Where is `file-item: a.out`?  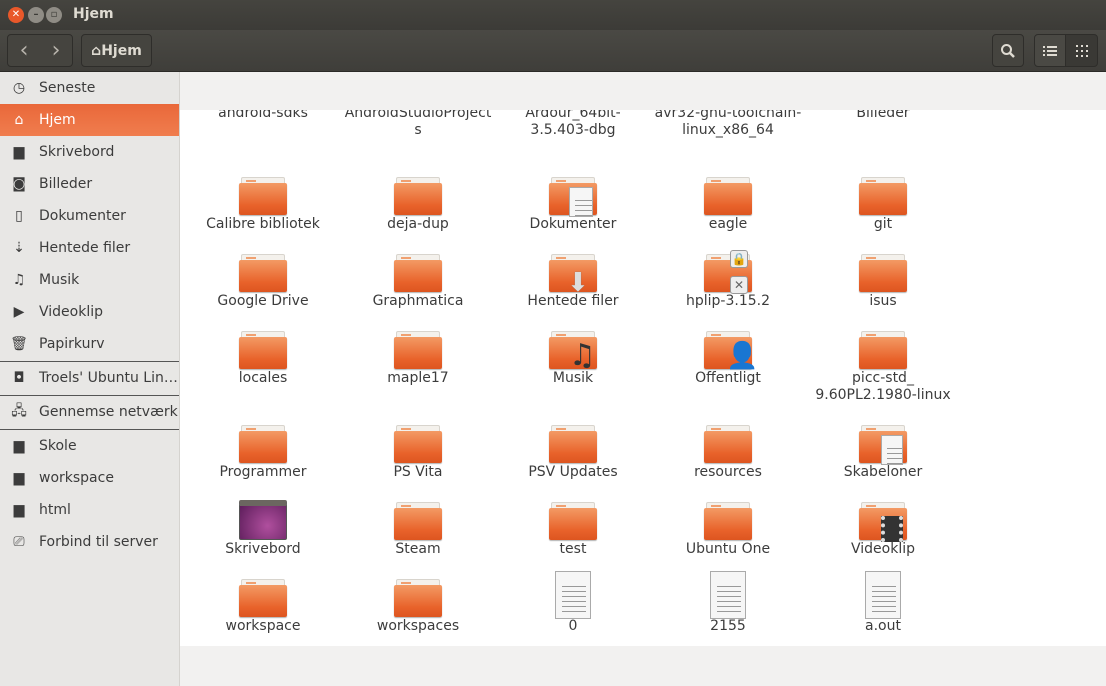 file-item: a.out is located at coordinates (883, 603).